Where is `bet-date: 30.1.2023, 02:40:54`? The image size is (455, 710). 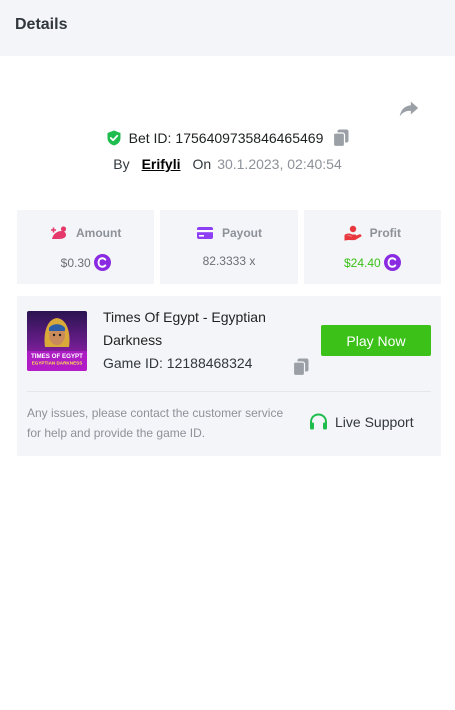 bet-date: 30.1.2023, 02:40:54 is located at coordinates (279, 164).